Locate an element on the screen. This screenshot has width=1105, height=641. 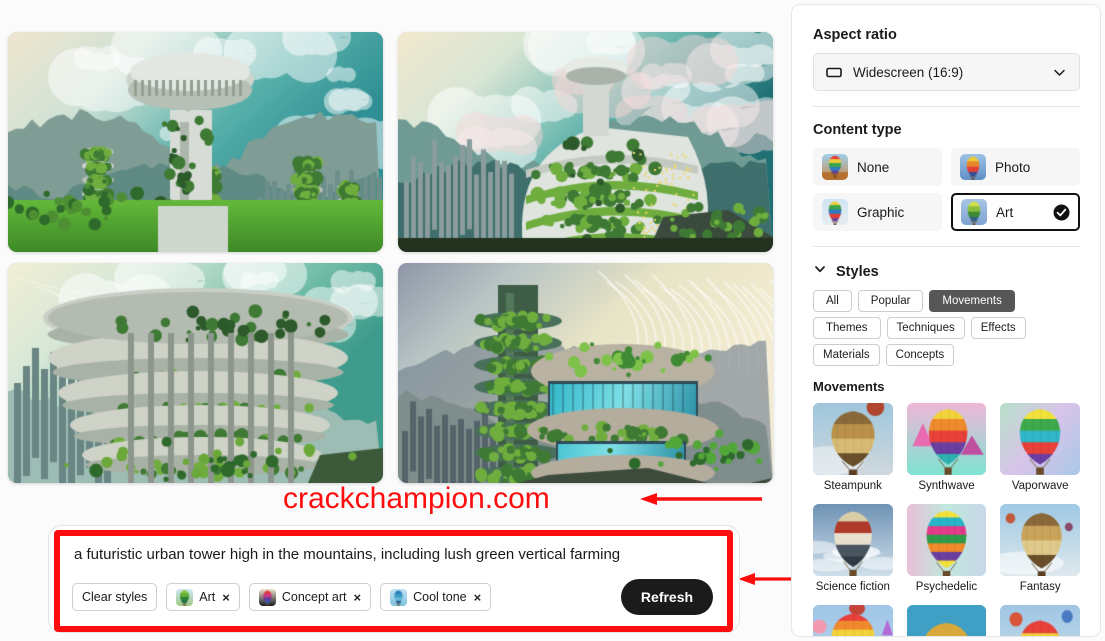
aspect-ratio-dropdown: Widescreen (16:9) is located at coordinates (946, 72).